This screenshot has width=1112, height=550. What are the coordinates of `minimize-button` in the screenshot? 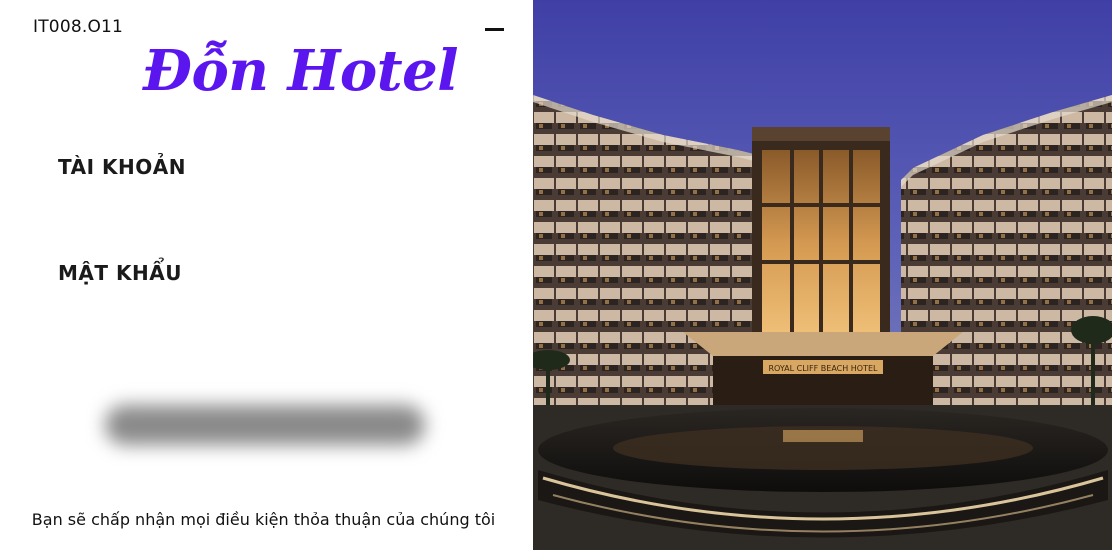 It's located at (495, 30).